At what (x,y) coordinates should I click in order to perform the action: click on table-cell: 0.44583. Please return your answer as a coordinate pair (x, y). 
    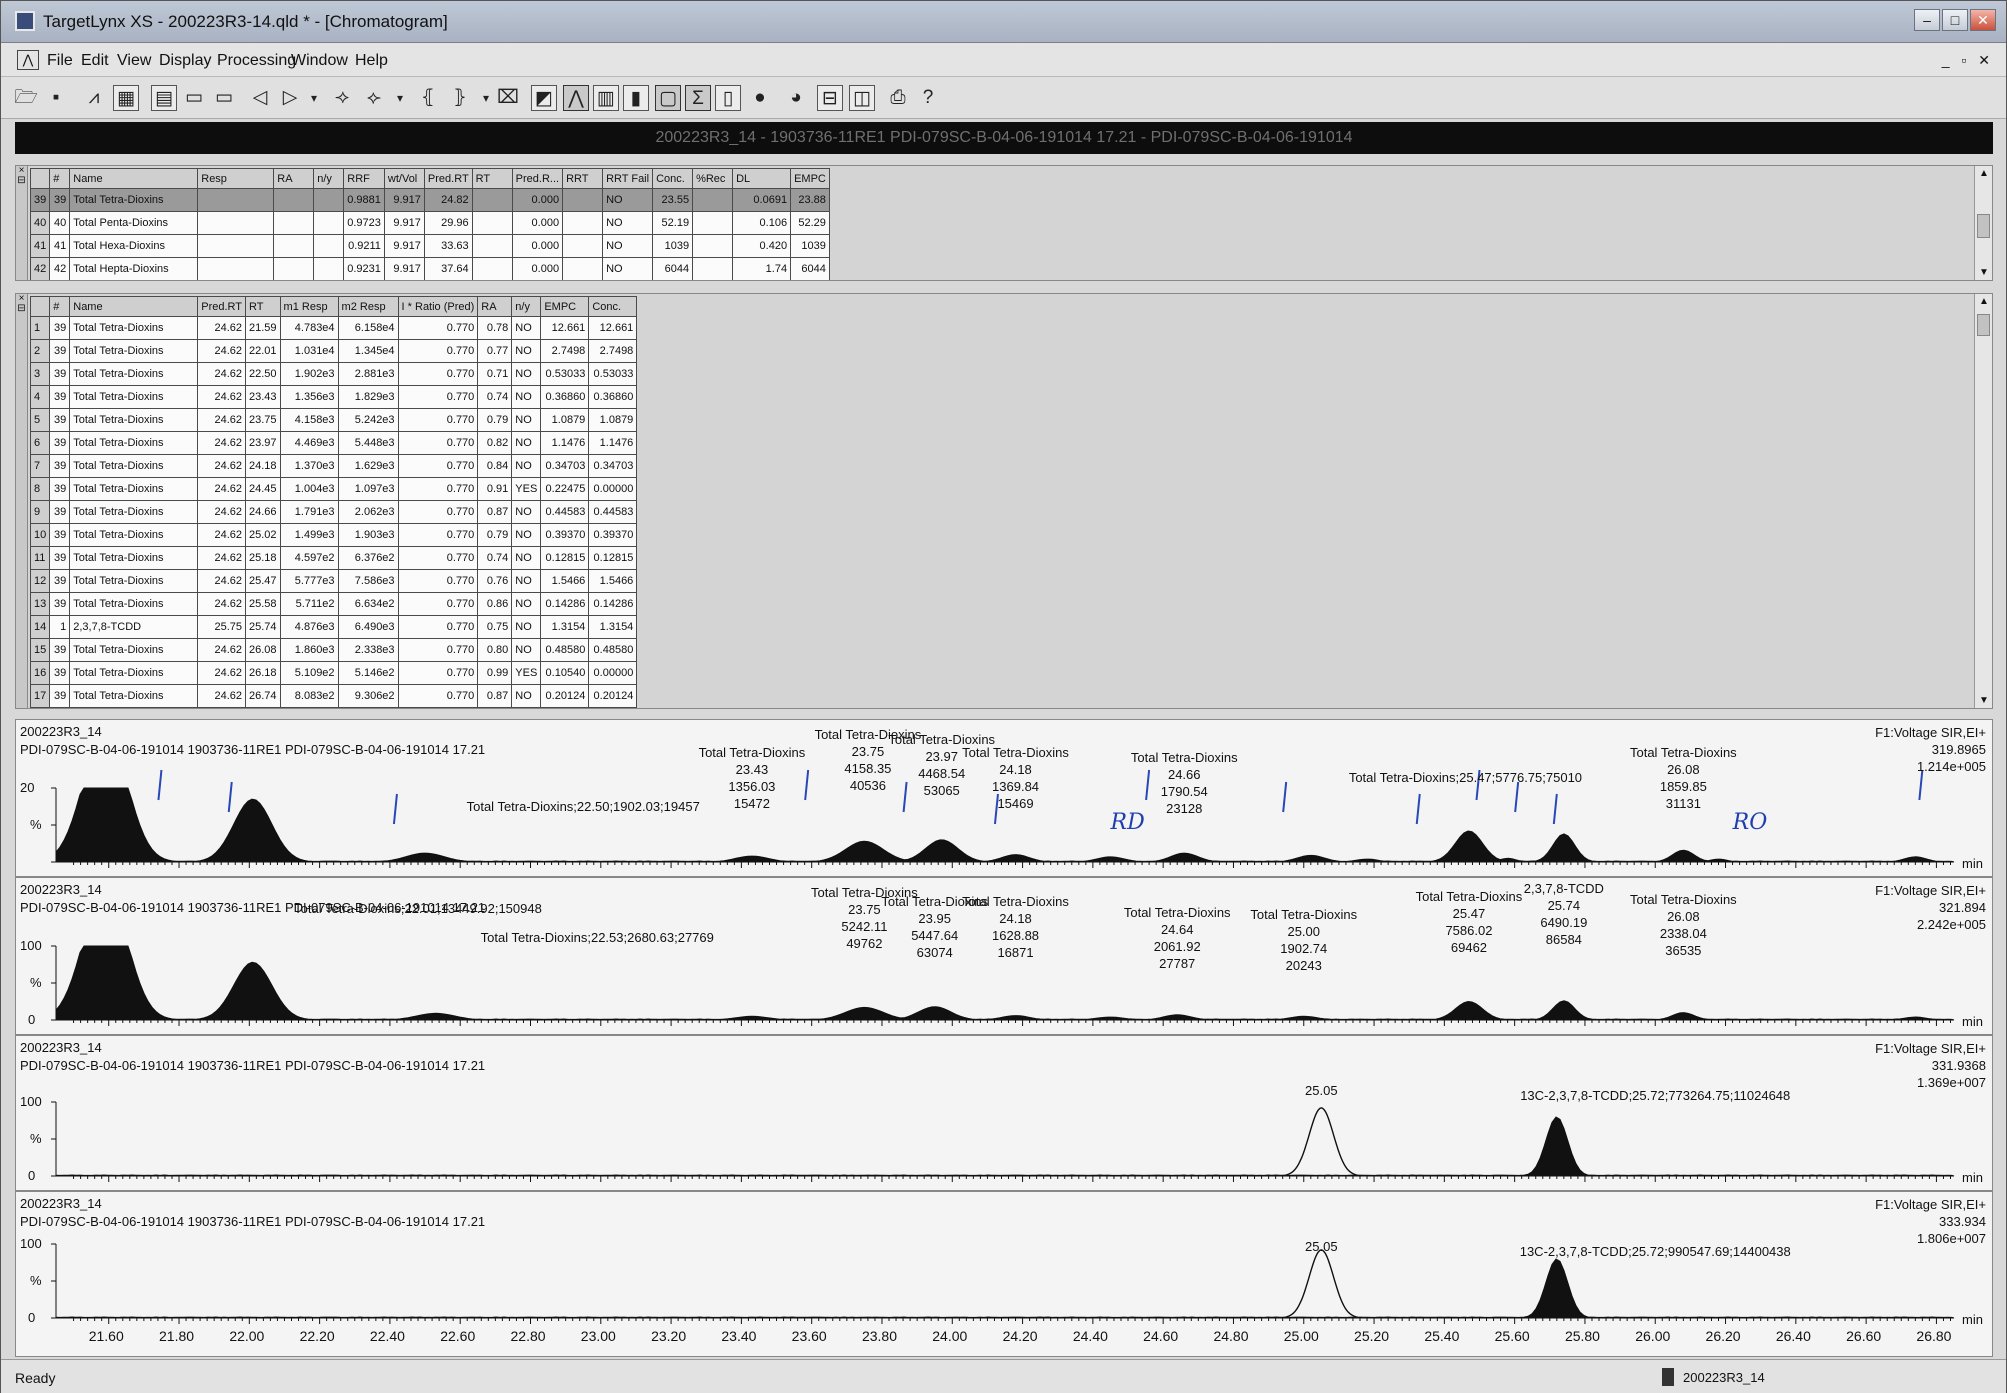
    Looking at the image, I should click on (565, 512).